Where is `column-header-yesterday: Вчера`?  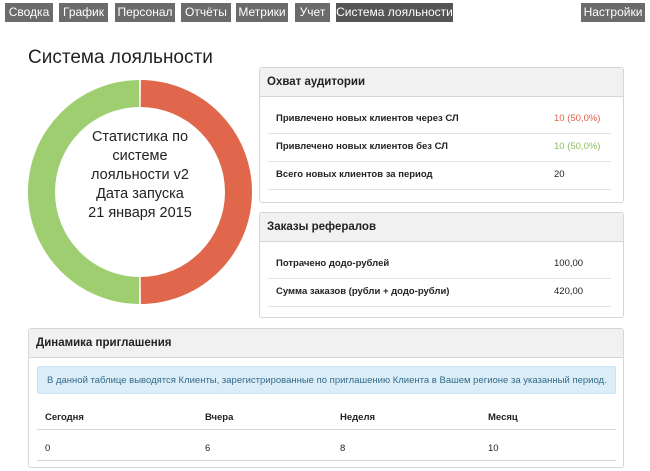
column-header-yesterday: Вчера is located at coordinates (219, 417).